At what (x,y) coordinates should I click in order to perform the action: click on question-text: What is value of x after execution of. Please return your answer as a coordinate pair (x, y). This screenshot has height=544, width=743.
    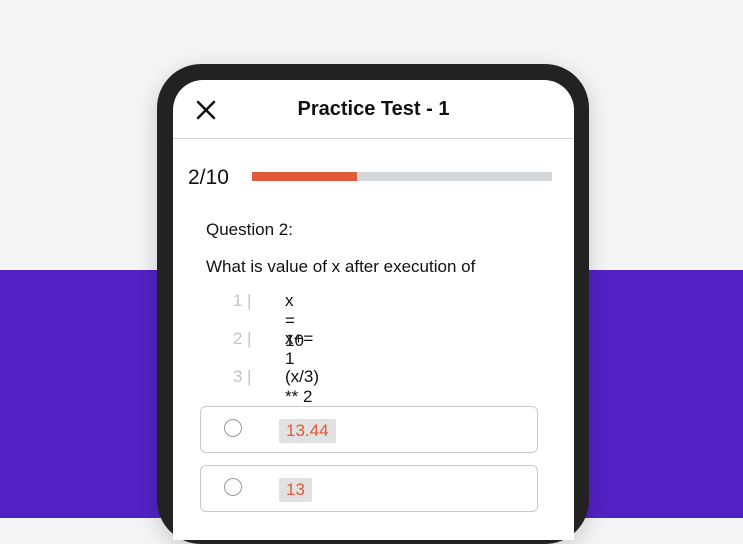
    Looking at the image, I should click on (341, 266).